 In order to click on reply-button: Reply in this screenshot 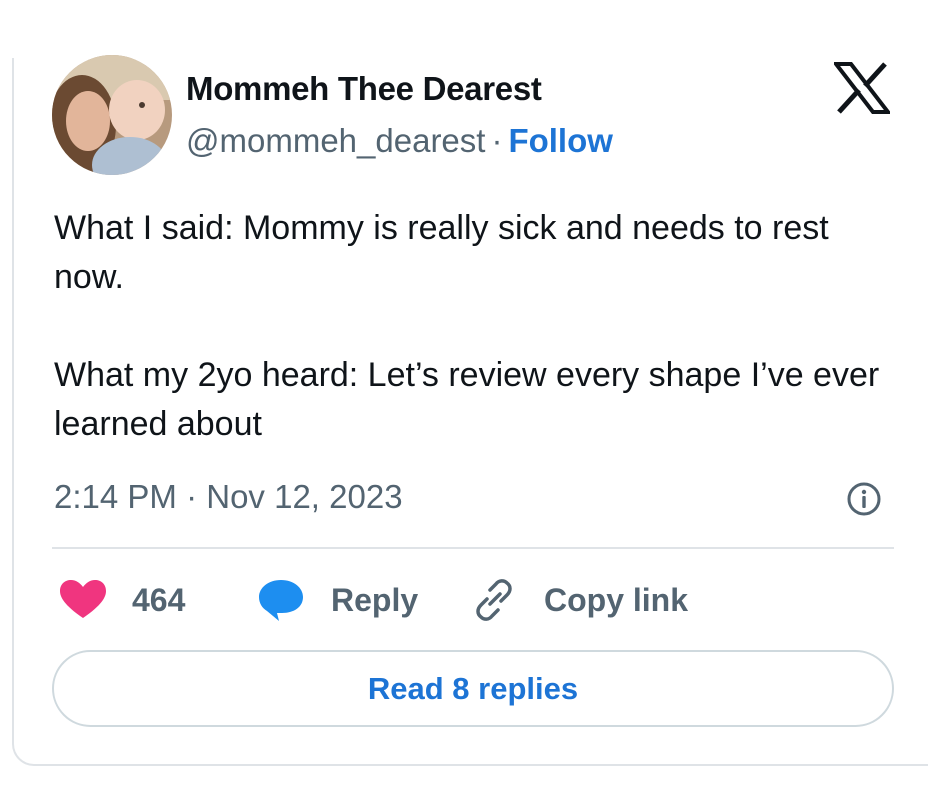, I will do `click(337, 600)`.